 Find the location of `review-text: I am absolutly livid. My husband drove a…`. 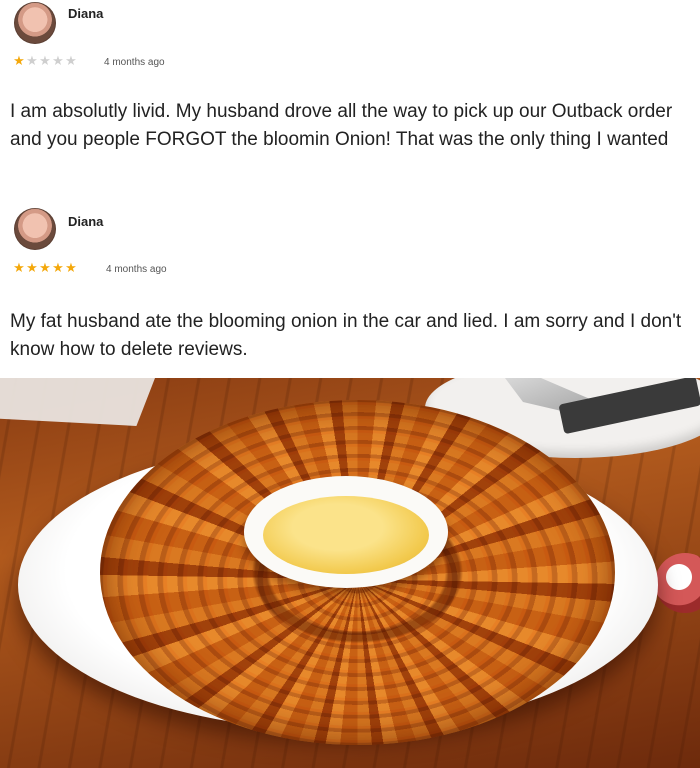

review-text: I am absolutly livid. My husband drove a… is located at coordinates (341, 125).